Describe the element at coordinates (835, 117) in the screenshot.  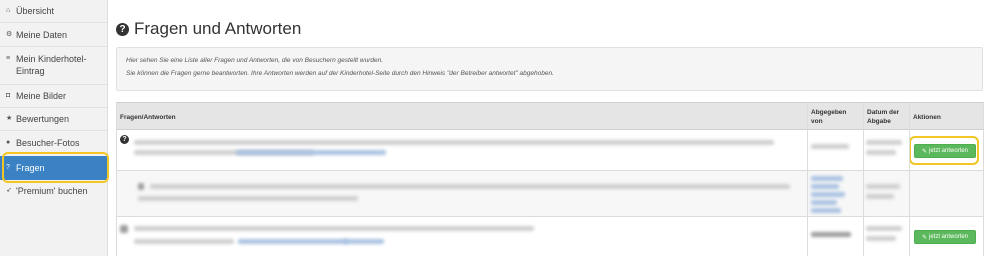
I see `column-header-submitted-by: Abgegeben von` at that location.